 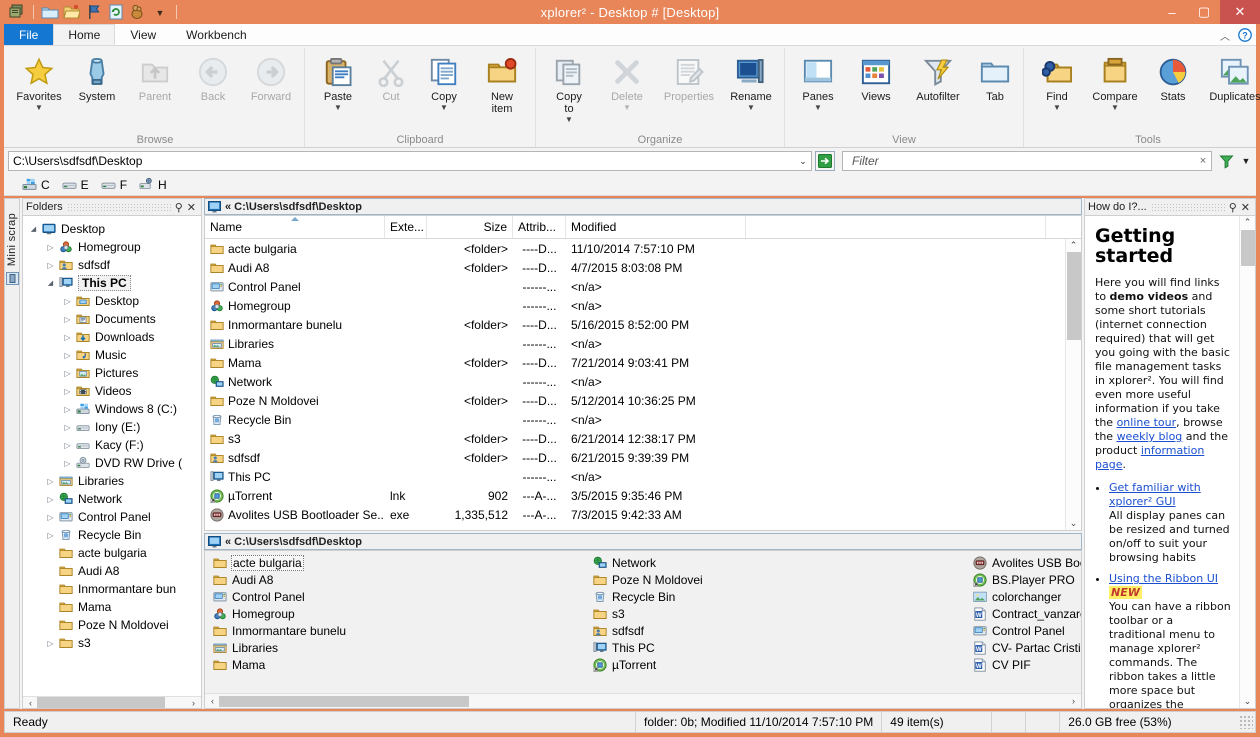 What do you see at coordinates (1073, 384) in the screenshot?
I see `file-list-vertical-scrollbar: ⌃ ⌄` at bounding box center [1073, 384].